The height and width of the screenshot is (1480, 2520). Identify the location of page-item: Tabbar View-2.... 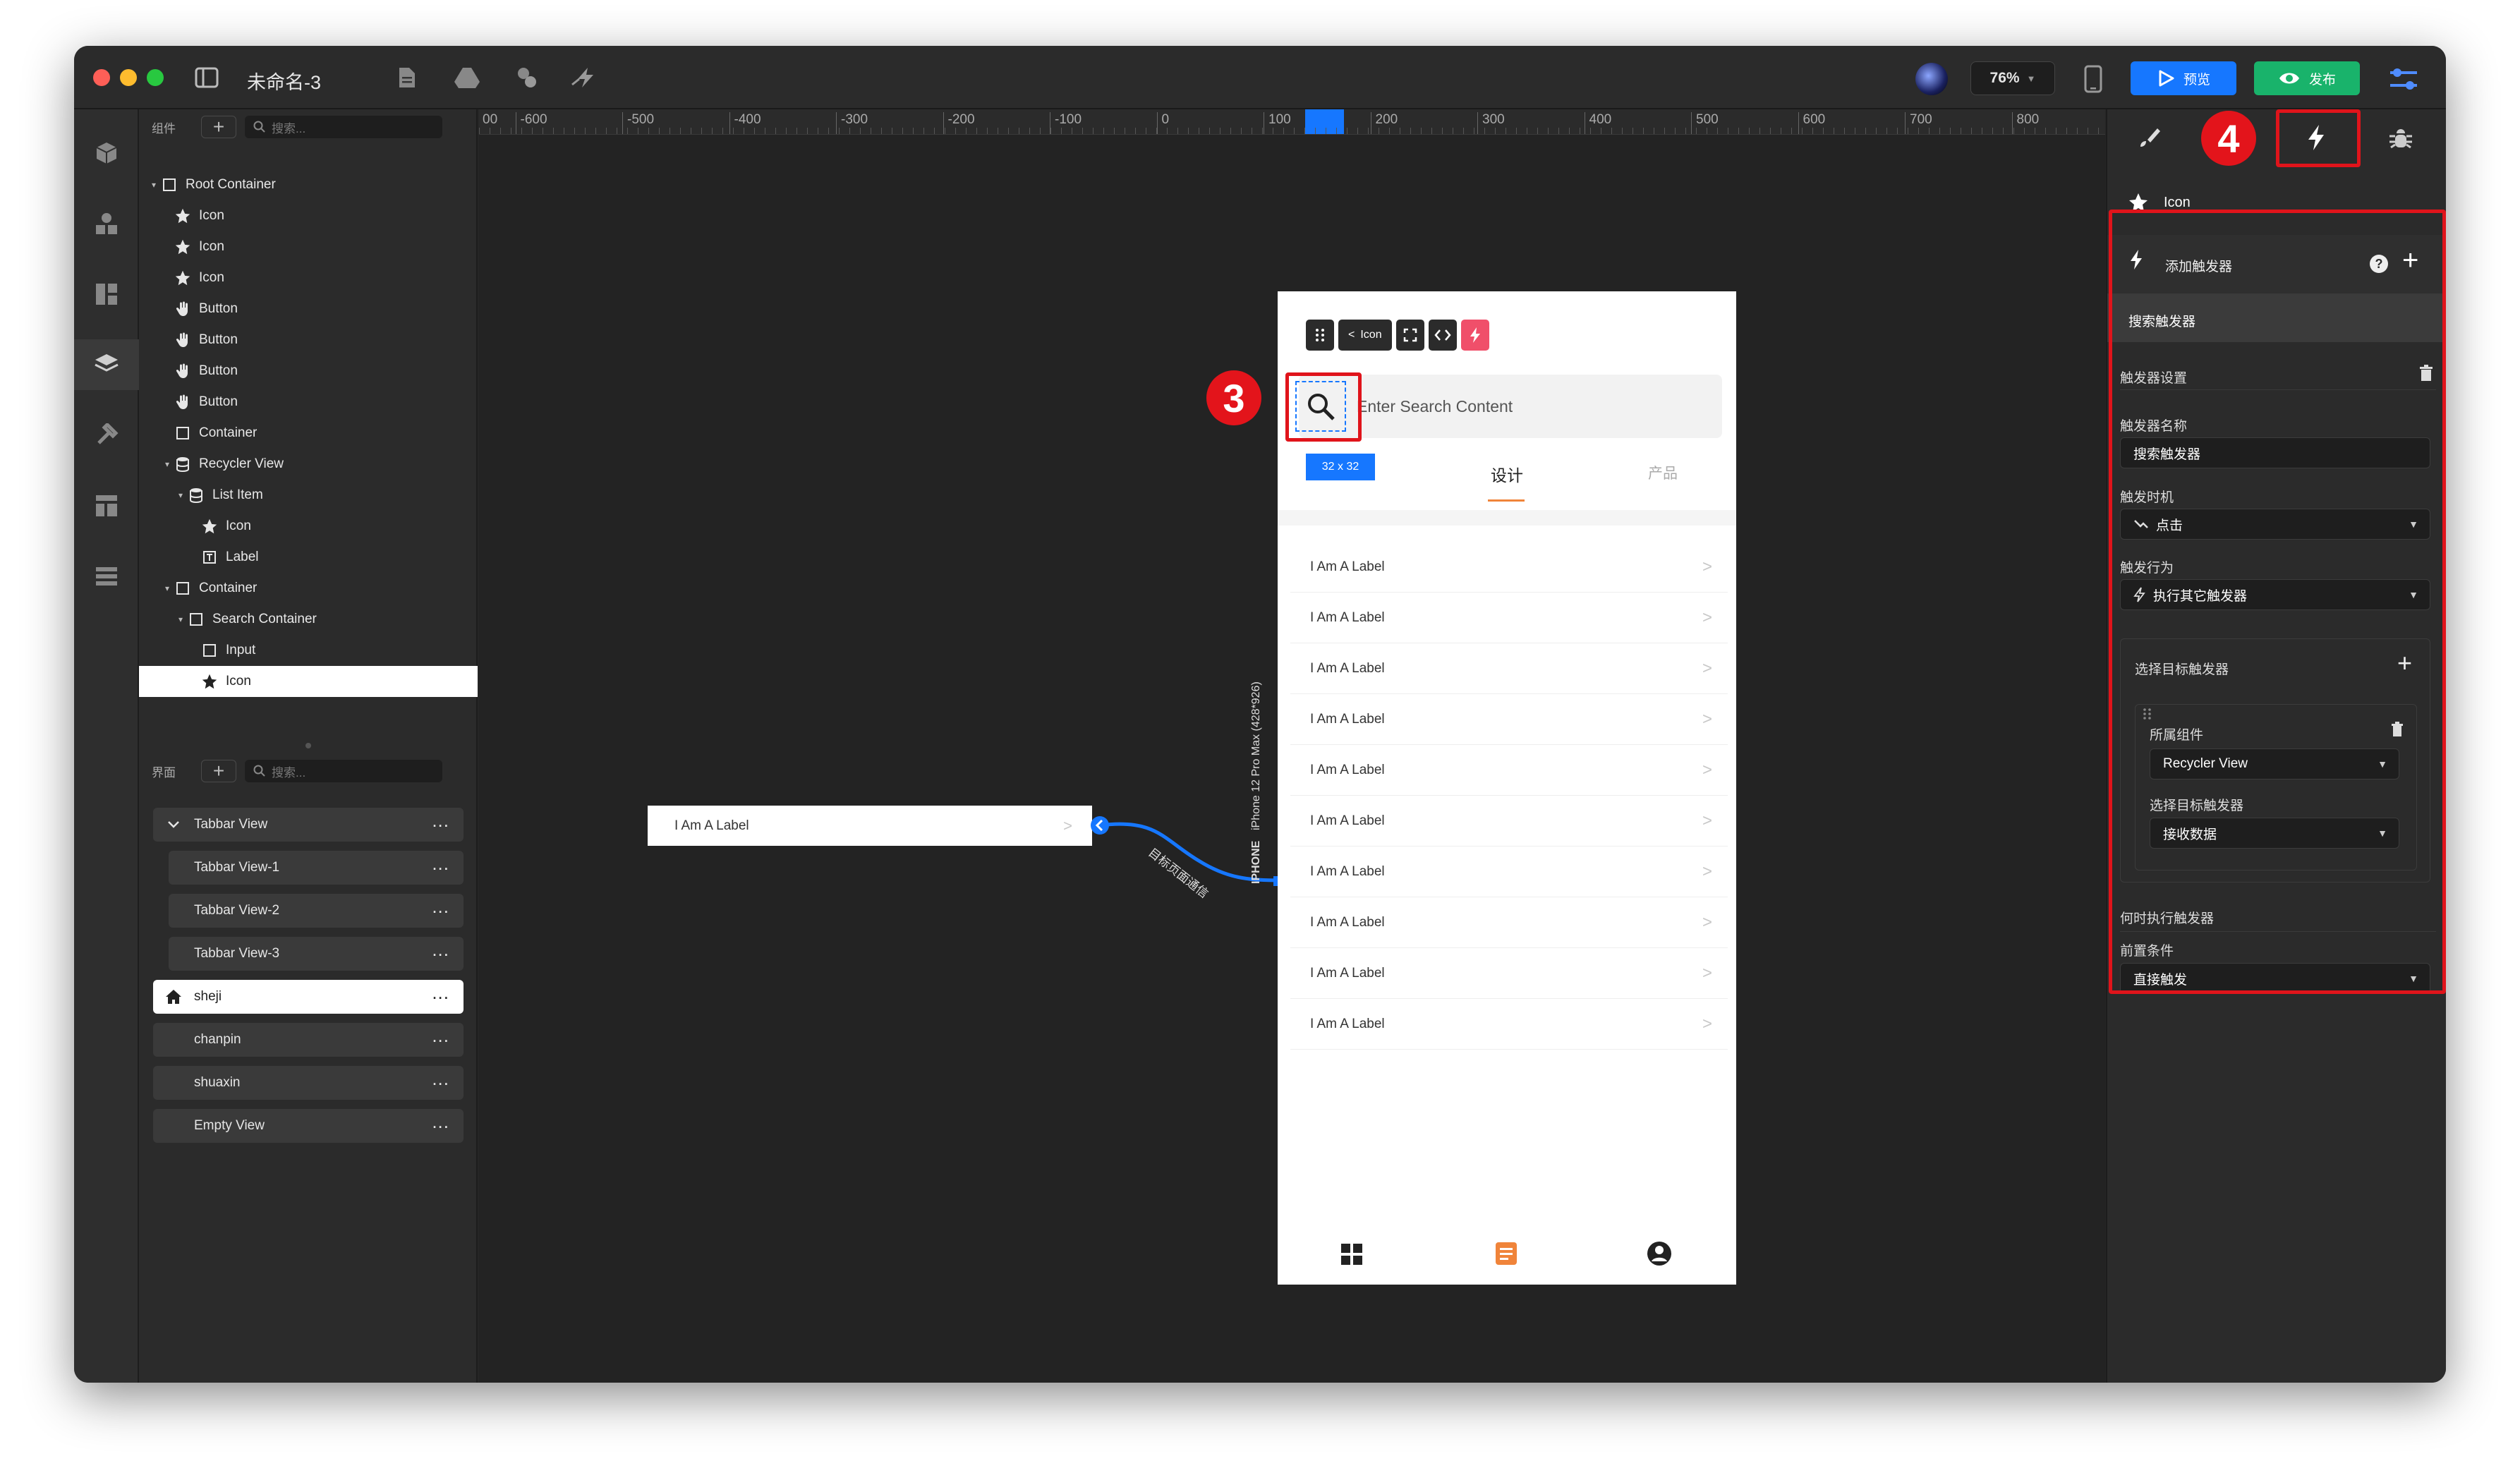
(317, 911).